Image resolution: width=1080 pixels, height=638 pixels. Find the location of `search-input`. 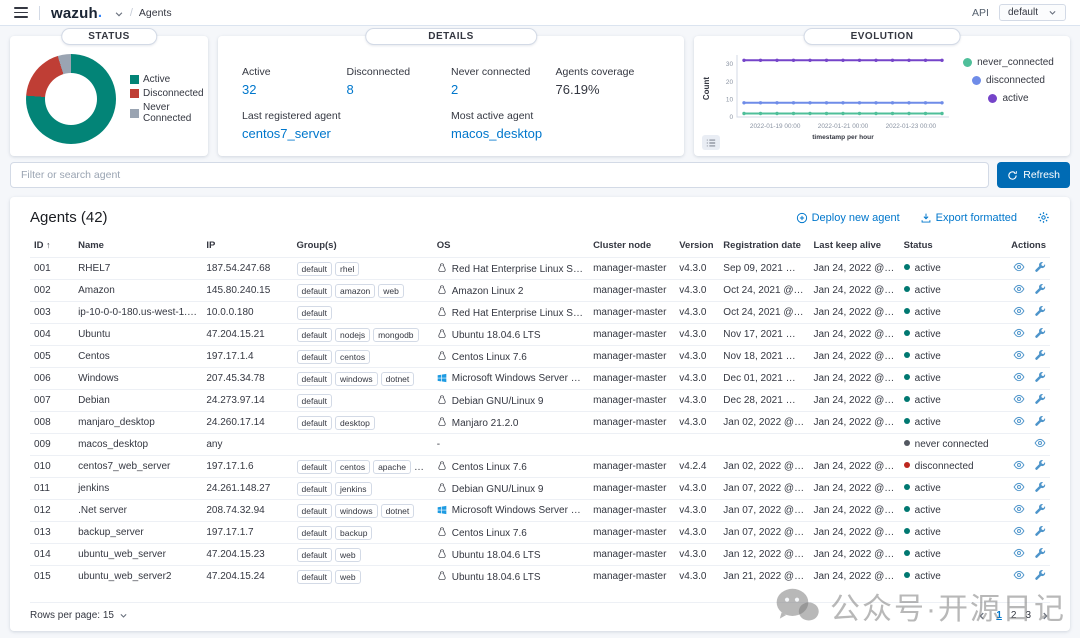

search-input is located at coordinates (500, 175).